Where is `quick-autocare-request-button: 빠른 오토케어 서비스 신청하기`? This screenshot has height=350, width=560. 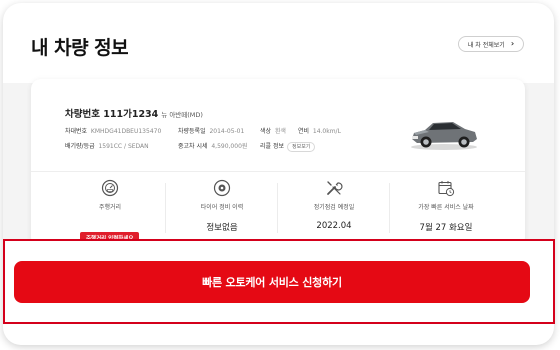
quick-autocare-request-button: 빠른 오토케어 서비스 신청하기 is located at coordinates (272, 282).